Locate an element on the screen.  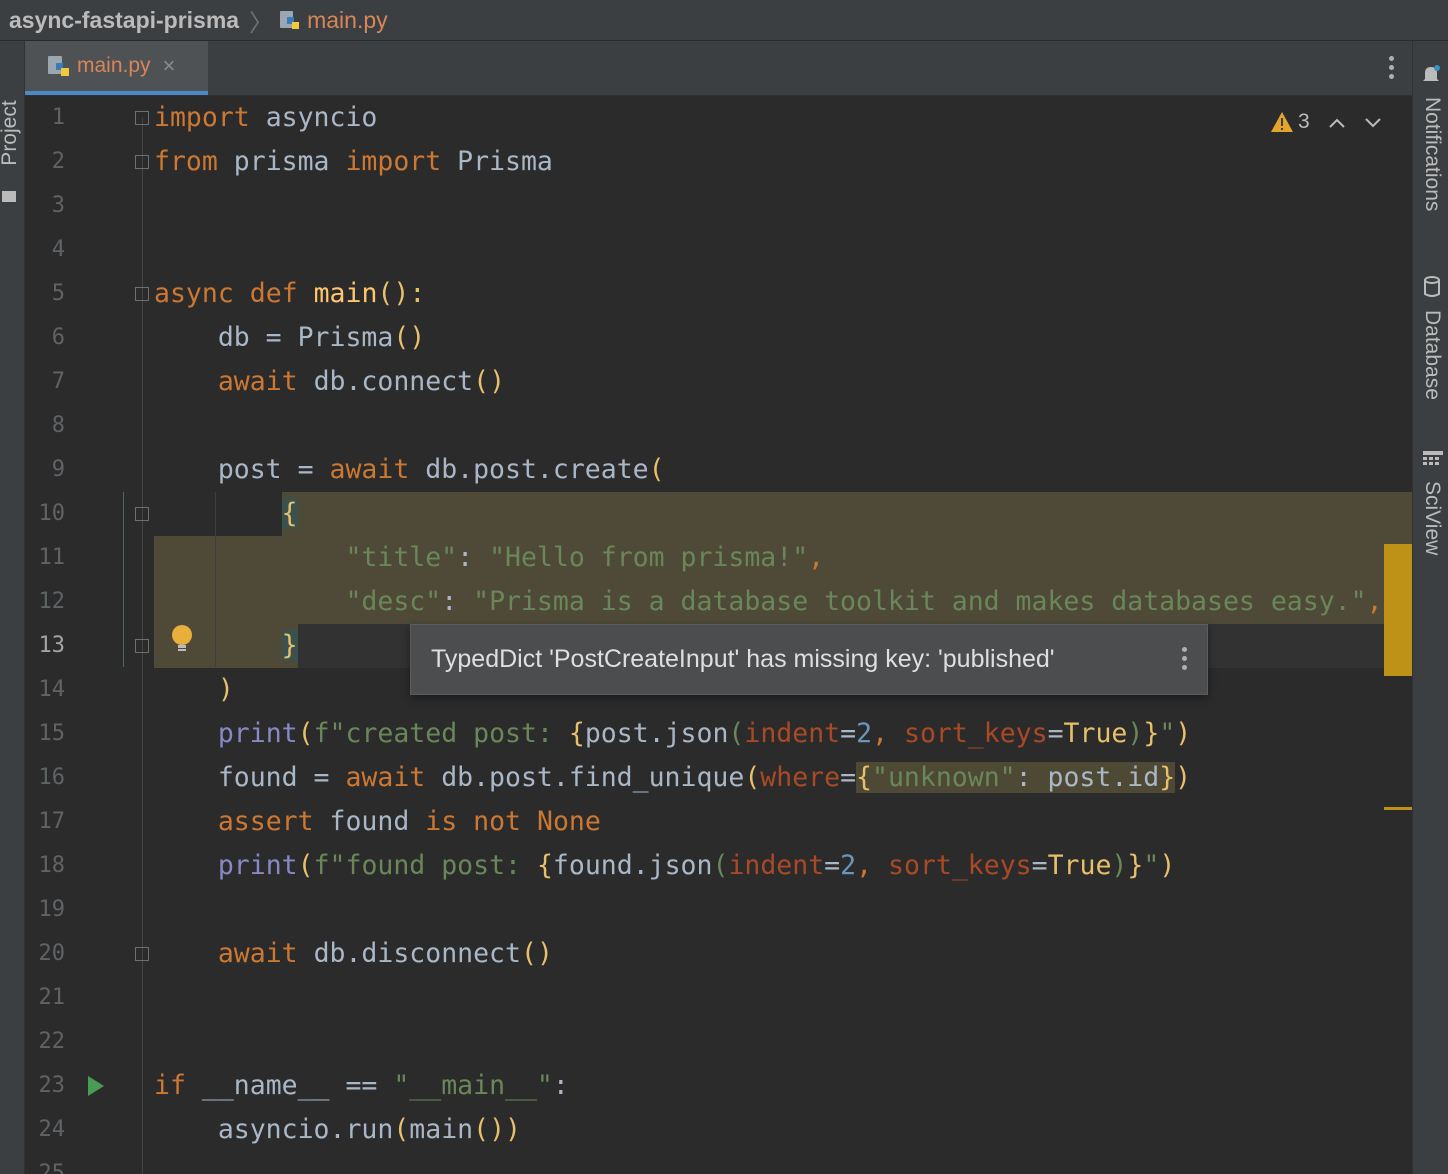
close-icon: × is located at coordinates (169, 66).